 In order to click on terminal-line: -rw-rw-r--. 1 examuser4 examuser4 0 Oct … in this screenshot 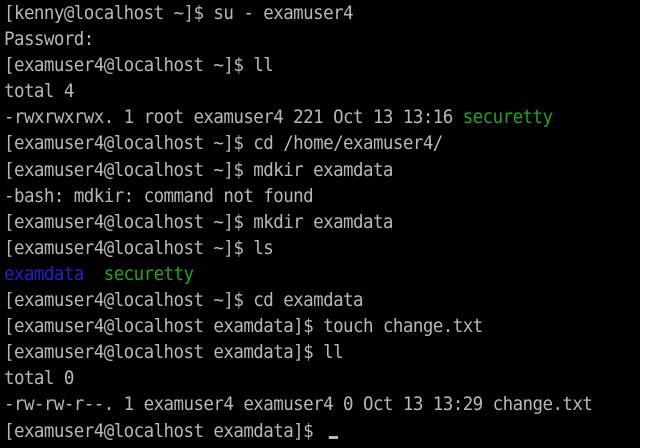, I will do `click(321, 404)`.